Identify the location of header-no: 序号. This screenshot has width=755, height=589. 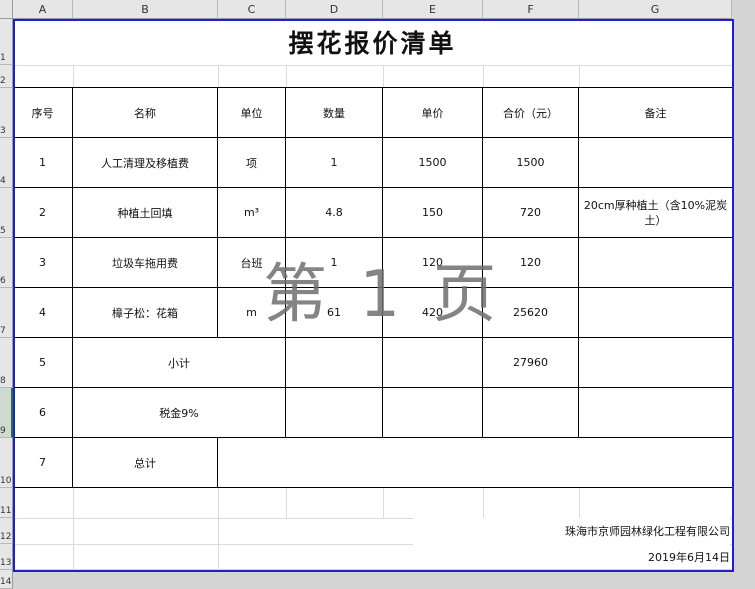
(42, 112).